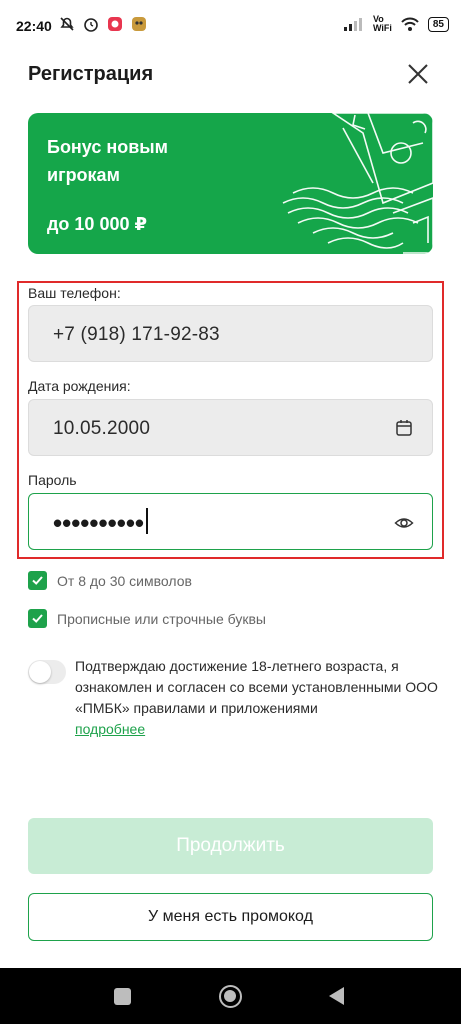 Image resolution: width=461 pixels, height=1024 pixels. Describe the element at coordinates (352, 24) in the screenshot. I see `signal-icon` at that location.